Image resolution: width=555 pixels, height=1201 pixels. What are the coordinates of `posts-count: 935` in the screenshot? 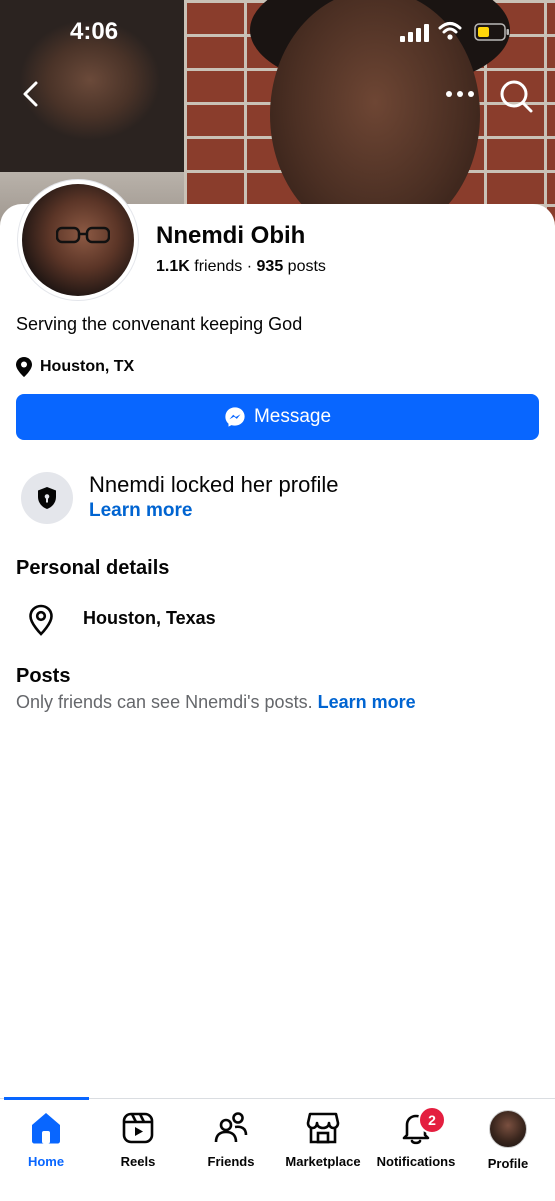 It's located at (270, 266).